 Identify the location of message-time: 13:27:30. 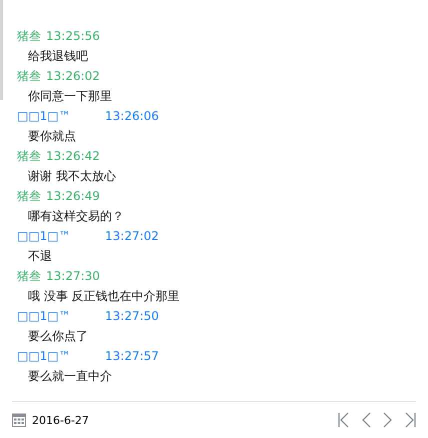
(73, 276).